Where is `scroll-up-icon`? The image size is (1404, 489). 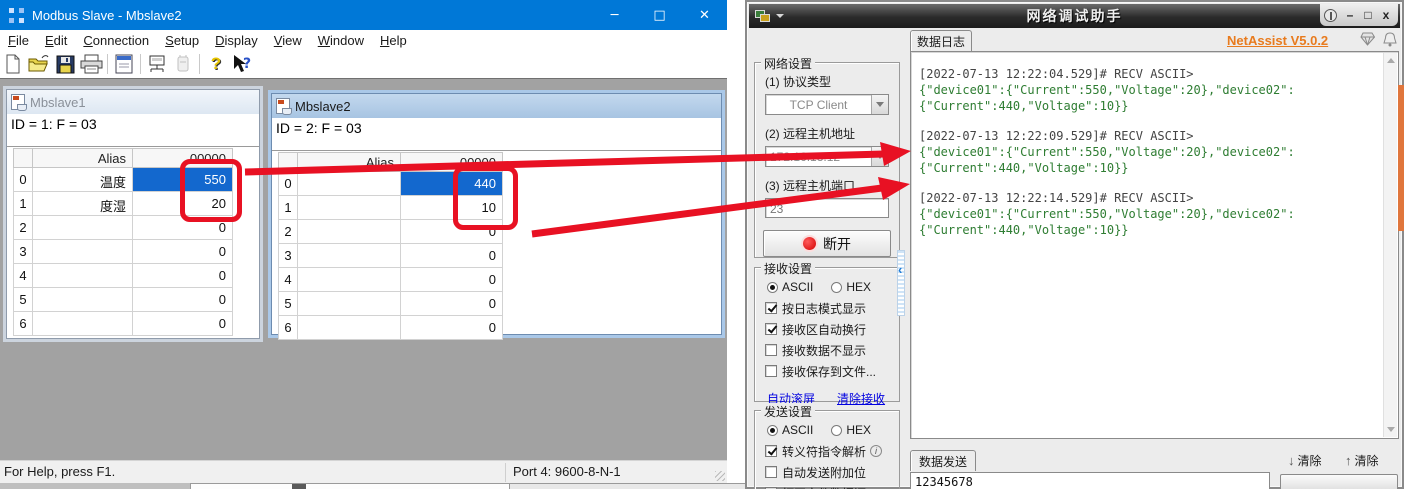
scroll-up-icon is located at coordinates (1391, 60).